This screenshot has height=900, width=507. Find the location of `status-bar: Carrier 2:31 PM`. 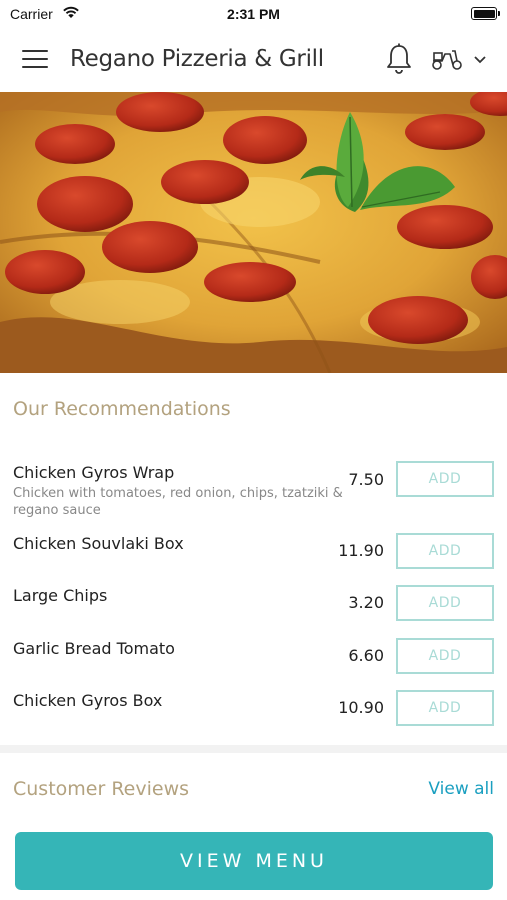

status-bar: Carrier 2:31 PM is located at coordinates (253, 14).